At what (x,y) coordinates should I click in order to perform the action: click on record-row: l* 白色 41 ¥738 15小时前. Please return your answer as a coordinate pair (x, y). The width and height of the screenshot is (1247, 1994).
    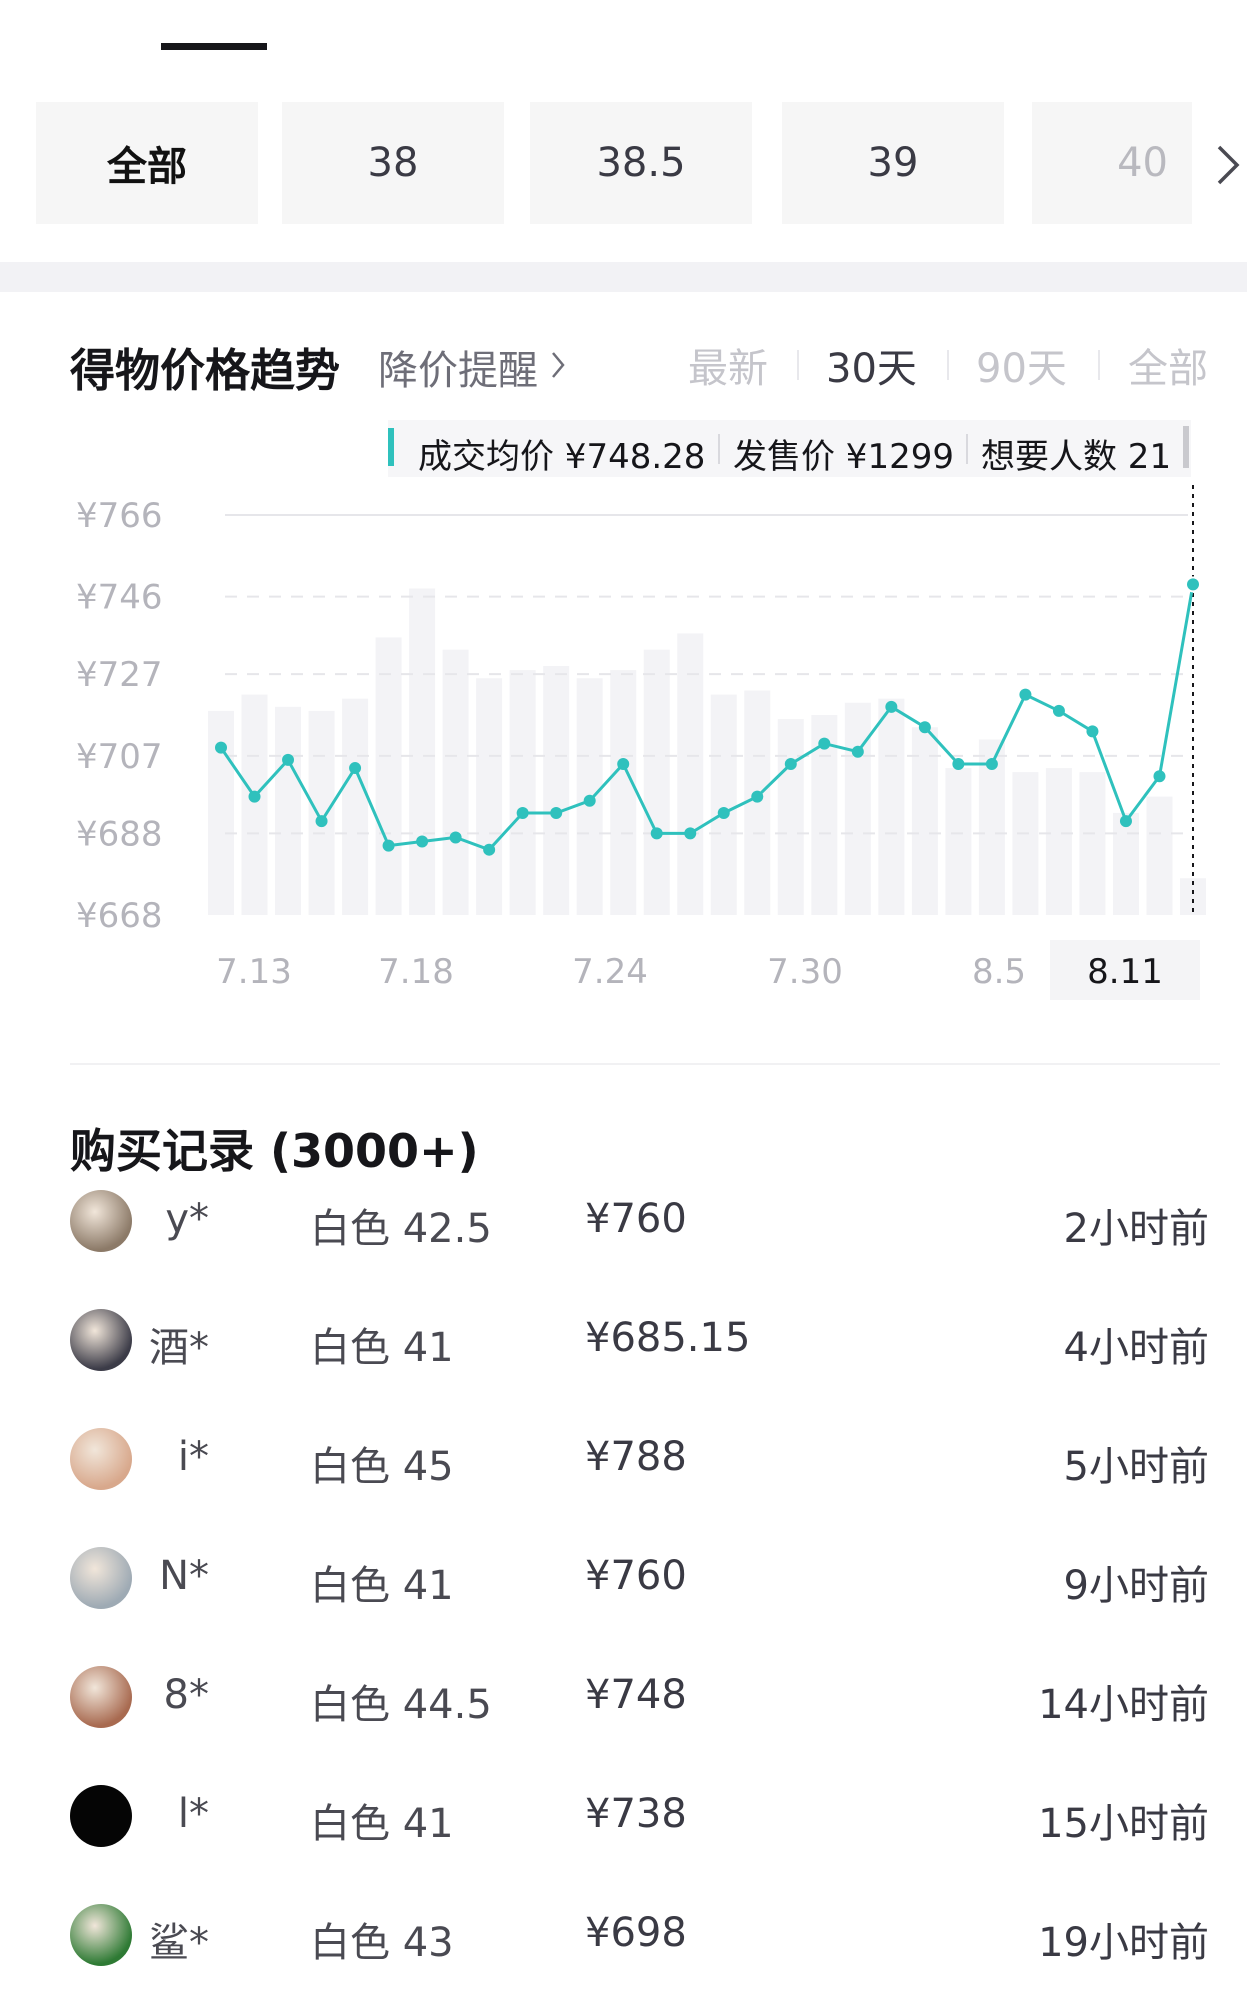
    Looking at the image, I should click on (623, 1816).